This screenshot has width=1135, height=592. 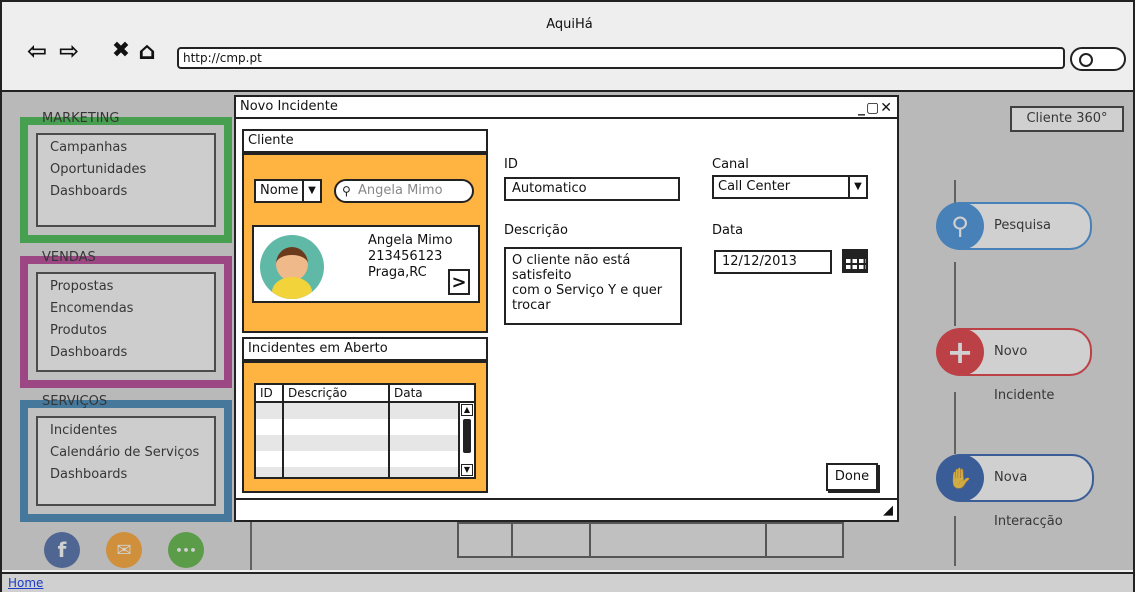 What do you see at coordinates (569, 24) in the screenshot?
I see `window-title: AquiHá` at bounding box center [569, 24].